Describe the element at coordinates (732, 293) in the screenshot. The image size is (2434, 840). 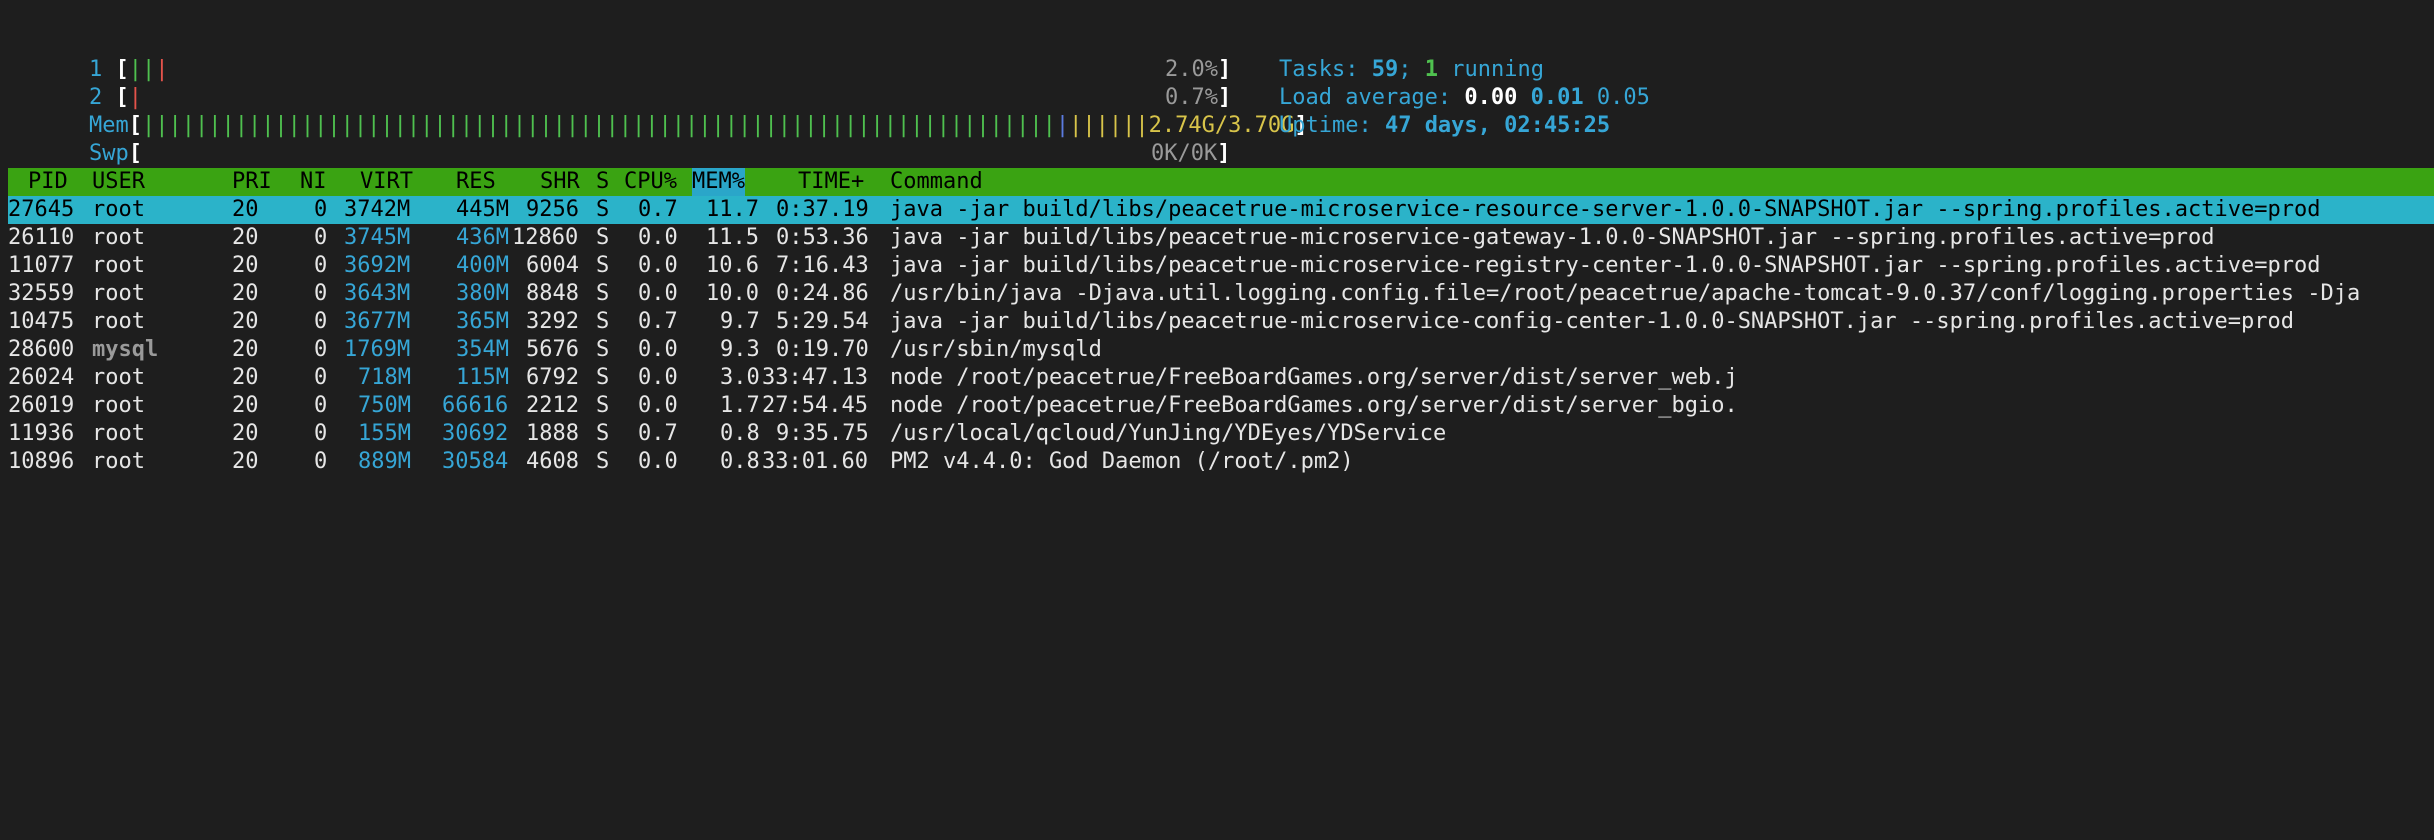
I see `mem: 10.0` at that location.